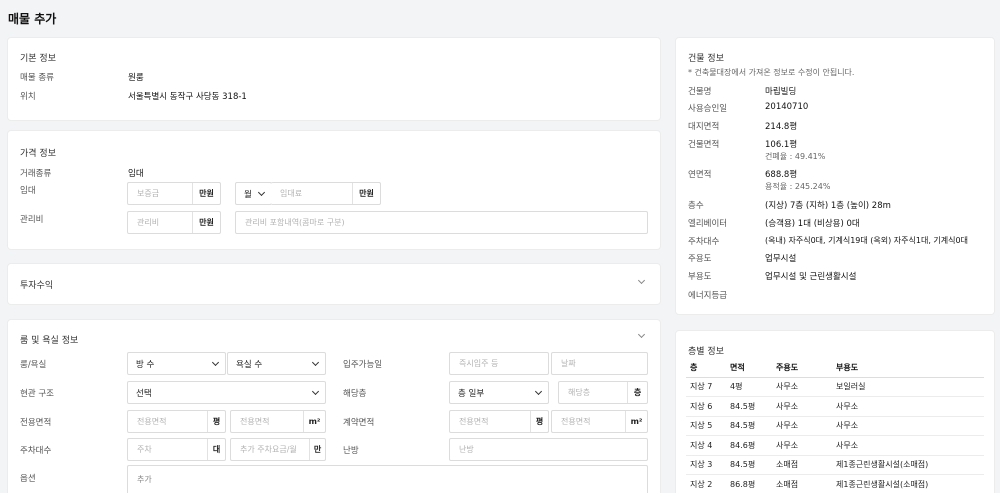 This screenshot has width=1000, height=493. Describe the element at coordinates (36, 451) in the screenshot. I see `parking-label: 주차대수` at that location.